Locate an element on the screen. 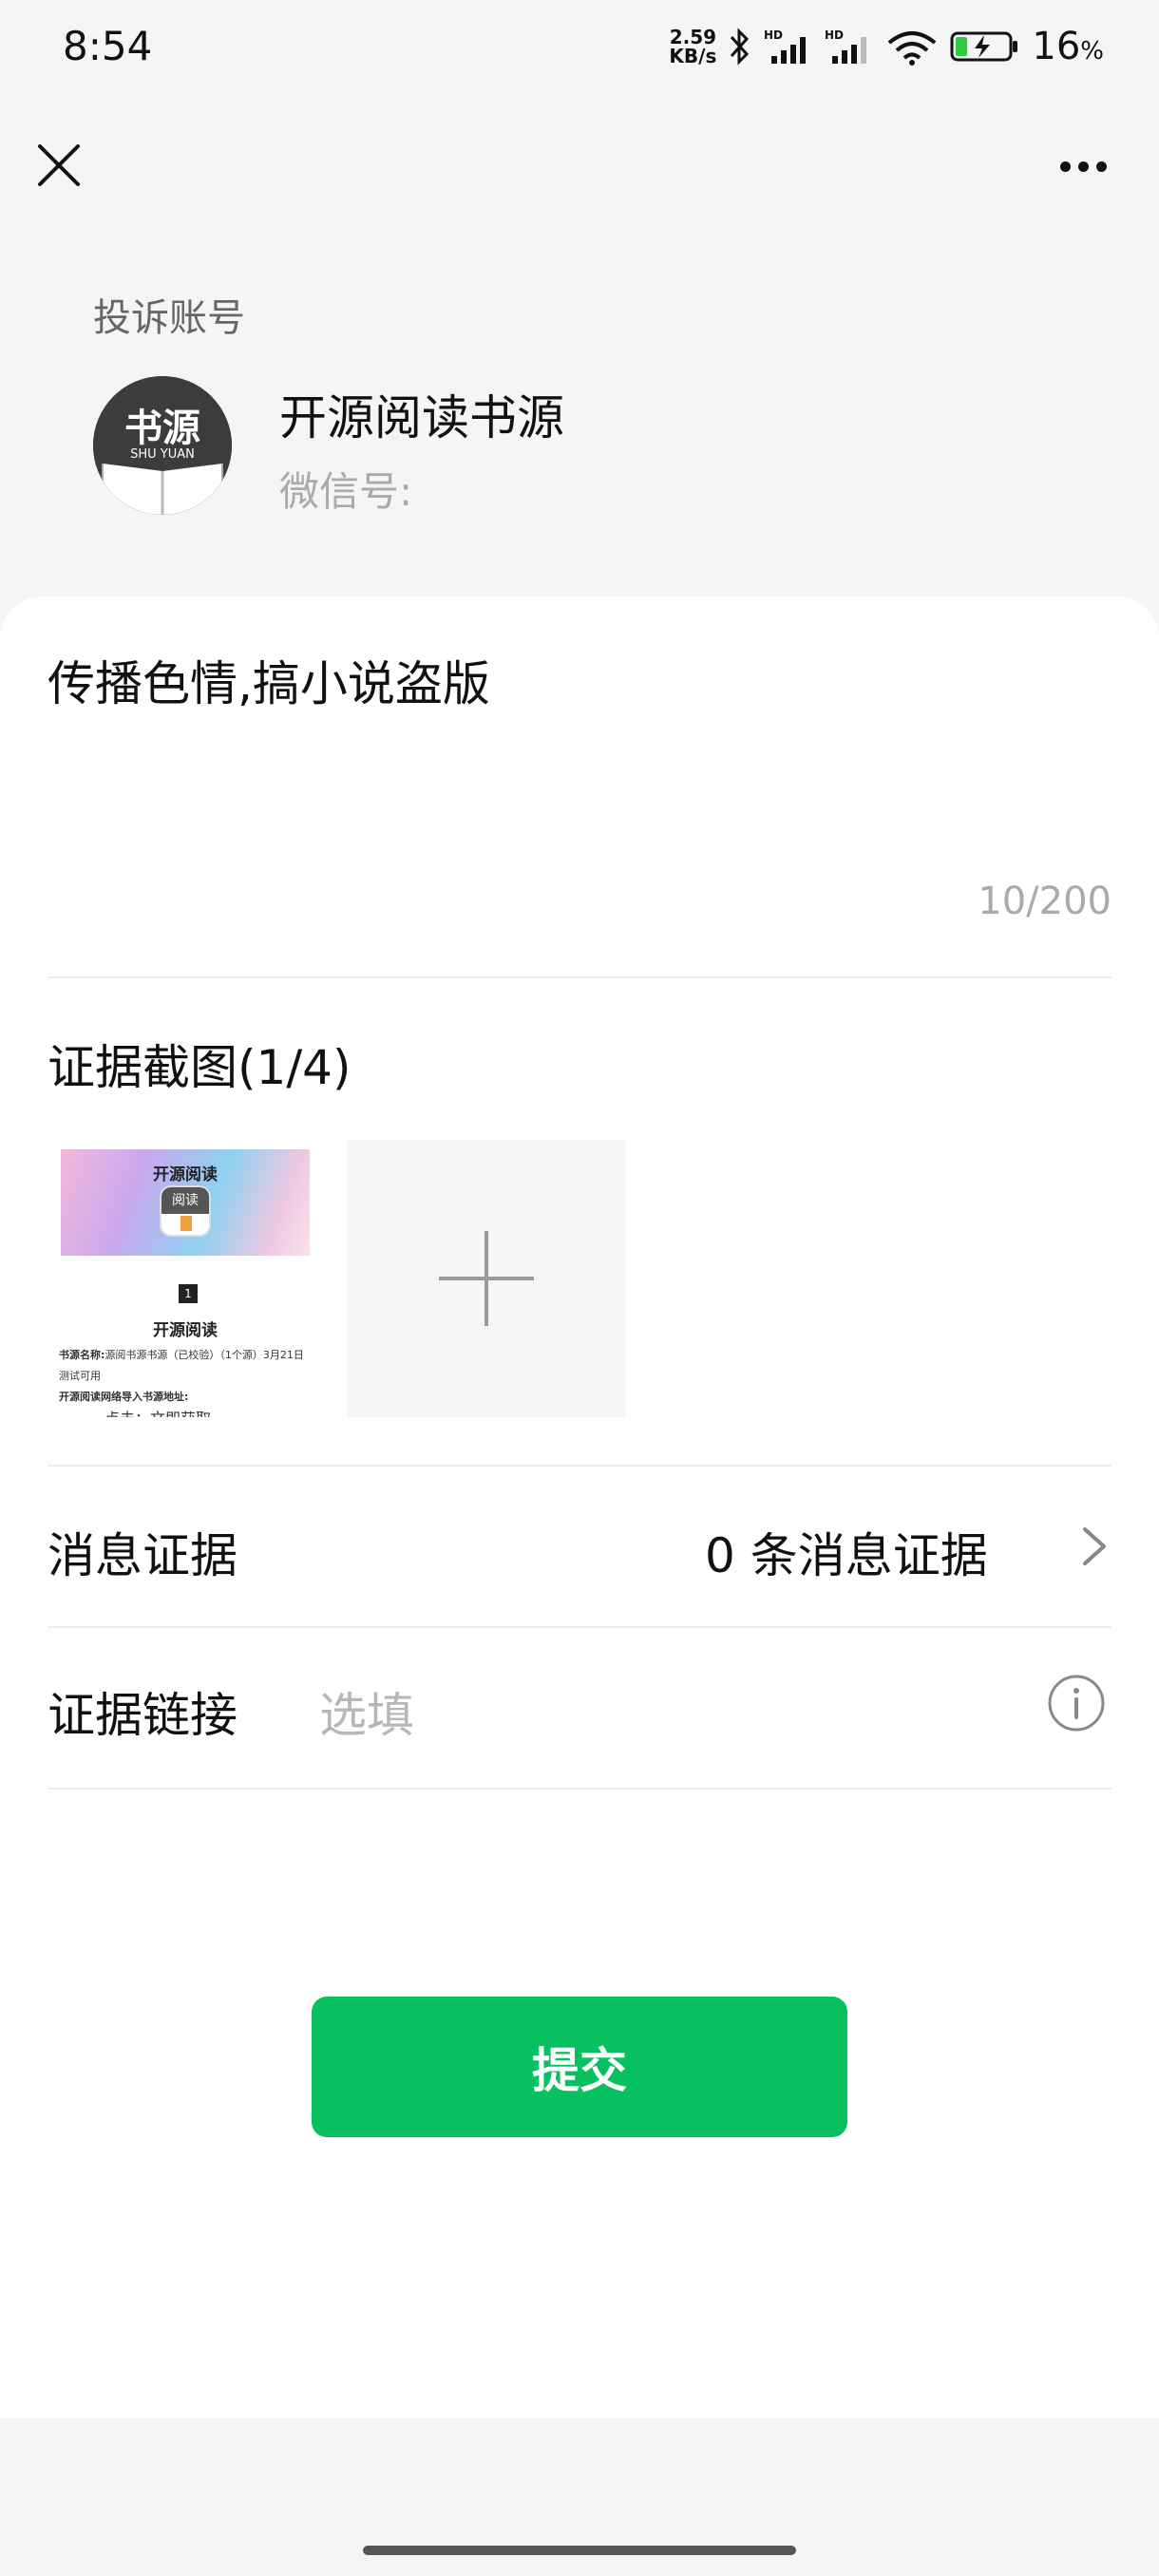  avatar-text-big: 书源 is located at coordinates (162, 428).